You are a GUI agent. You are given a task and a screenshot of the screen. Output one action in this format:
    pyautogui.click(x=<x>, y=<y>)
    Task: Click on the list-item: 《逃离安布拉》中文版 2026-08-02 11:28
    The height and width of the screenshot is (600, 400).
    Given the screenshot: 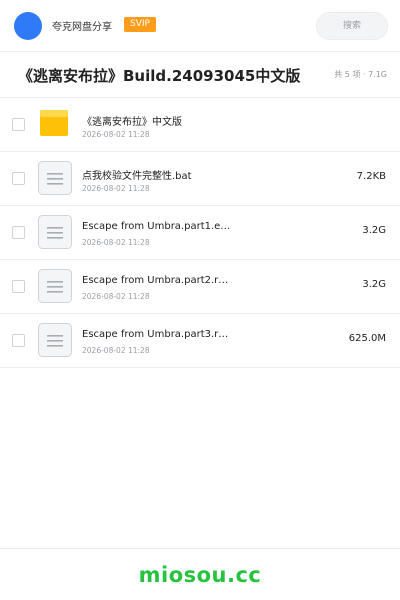 What is the action you would take?
    pyautogui.click(x=200, y=125)
    